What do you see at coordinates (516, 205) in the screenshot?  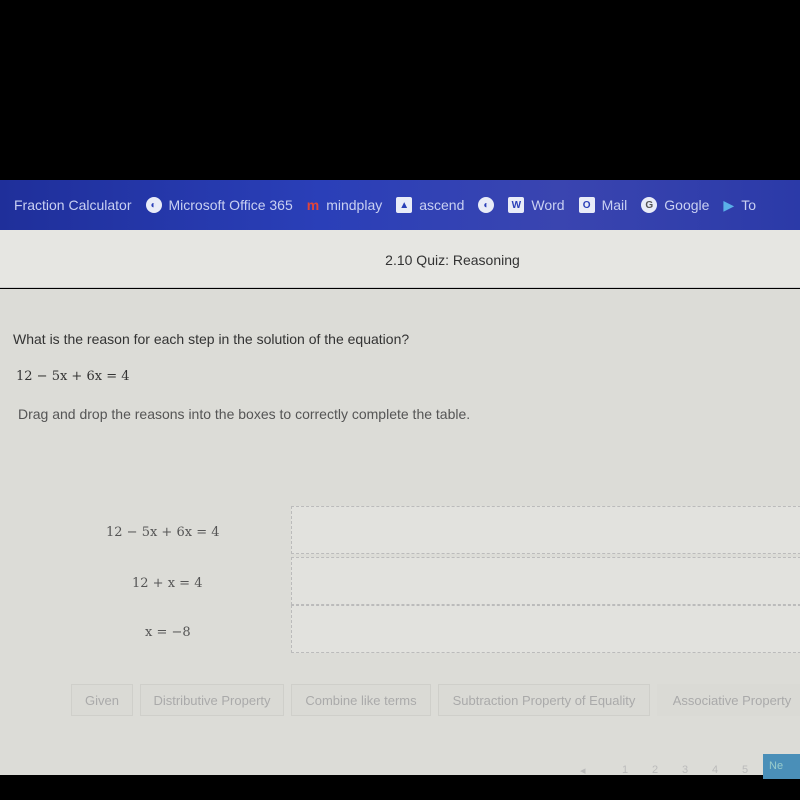 I see `word-icon: W` at bounding box center [516, 205].